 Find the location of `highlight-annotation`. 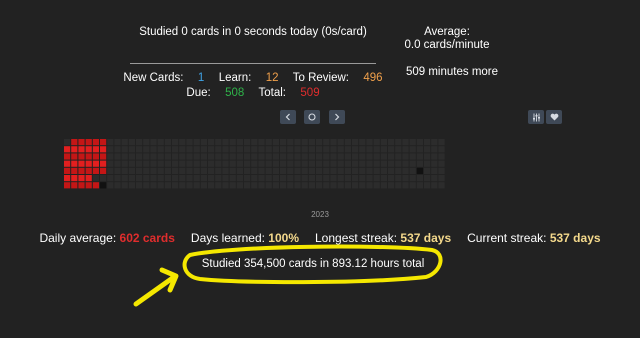

highlight-annotation is located at coordinates (288, 275).